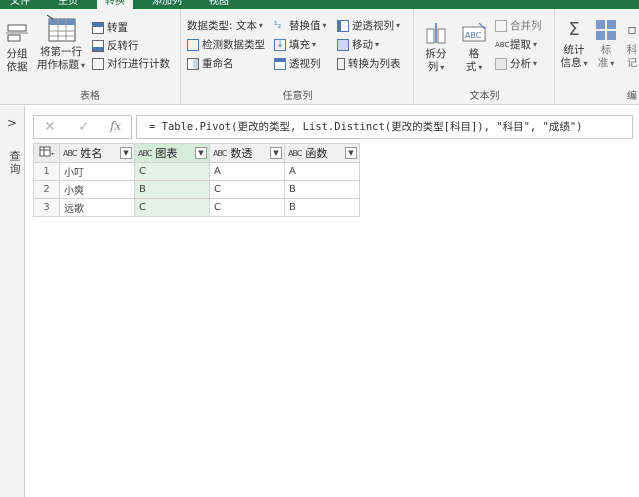  I want to click on ribbon-group-text-column: 拆分 列 ▾ ABC 格 式 ▾ 合并列 ABC 提取 ▾ 分析 ▾ 文本列, so click(485, 57).